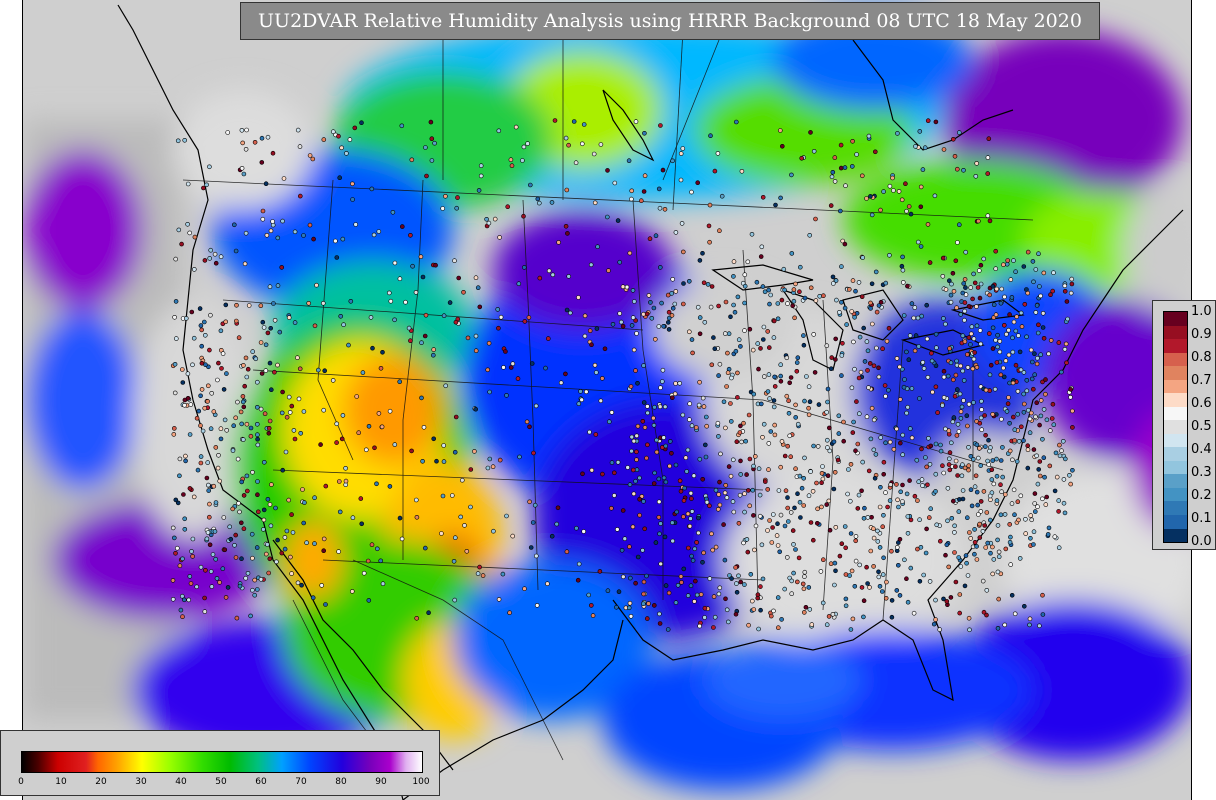 The width and height of the screenshot is (1216, 800). What do you see at coordinates (61, 782) in the screenshot?
I see `rh-colorbar-tick: 10` at bounding box center [61, 782].